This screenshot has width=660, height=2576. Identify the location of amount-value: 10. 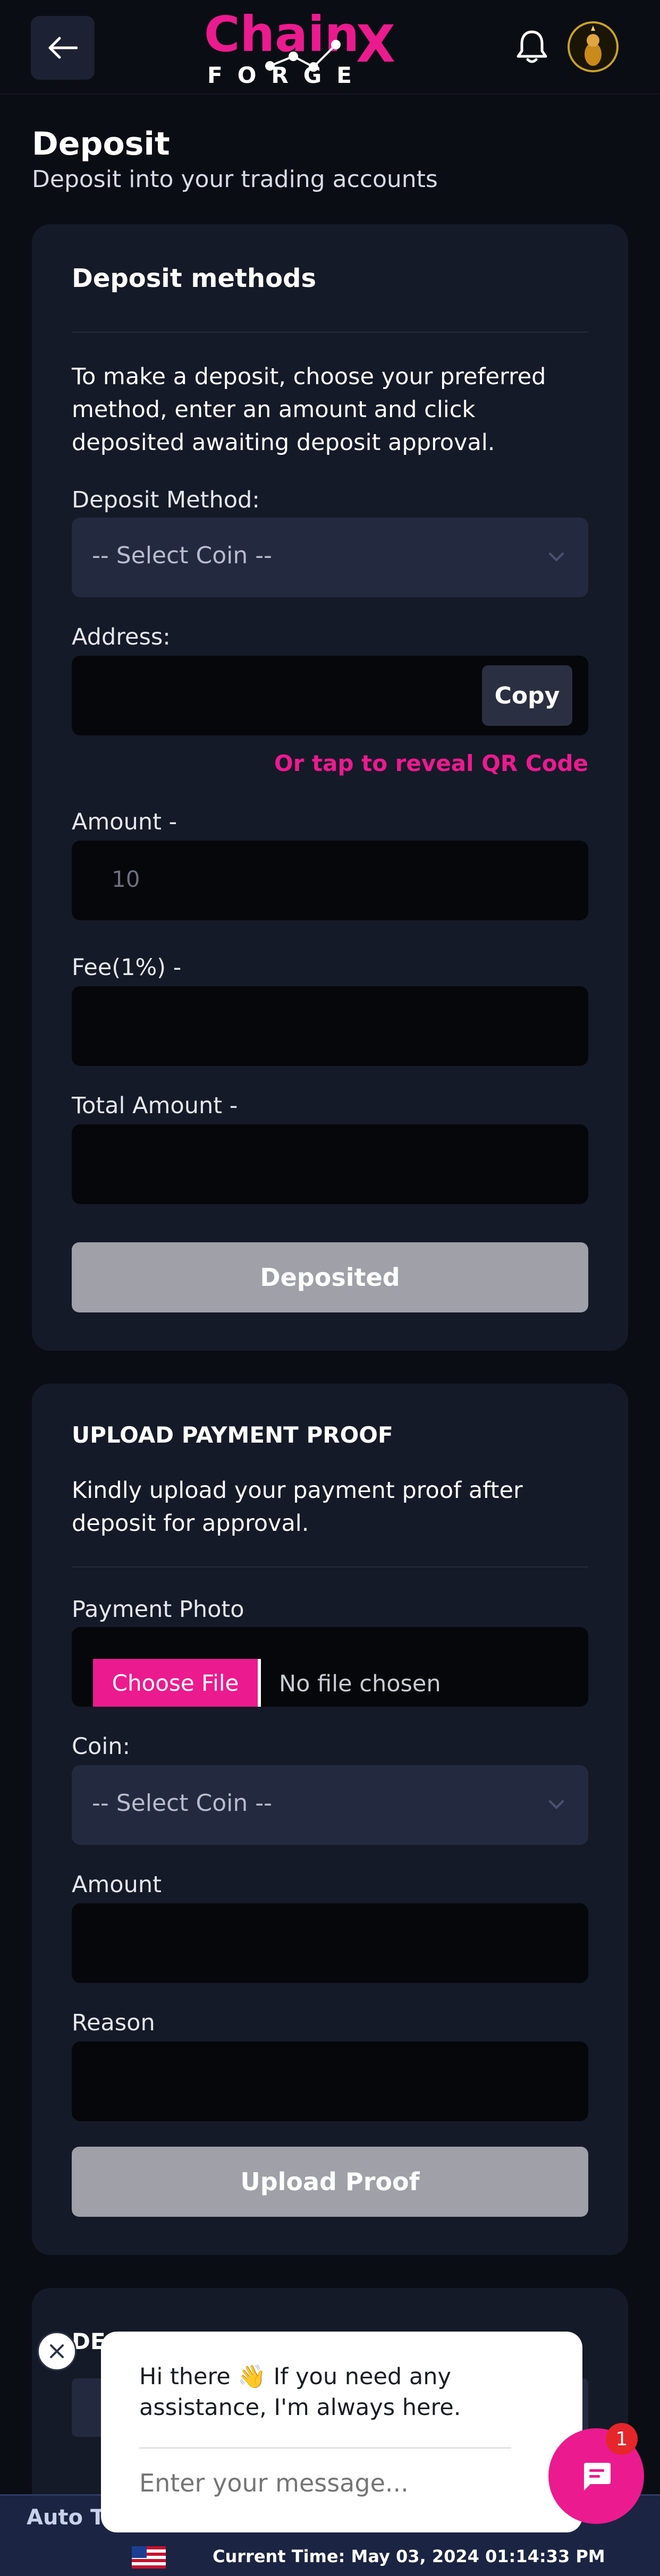
(126, 879).